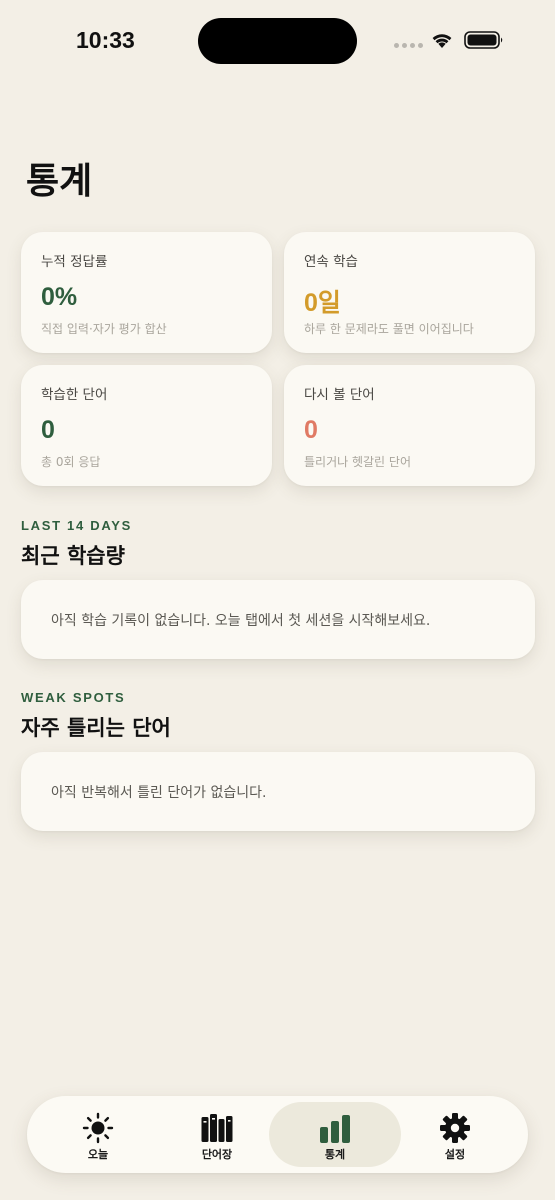  Describe the element at coordinates (73, 697) in the screenshot. I see `weak-section-eyebrow: WEAK SPOTS` at that location.